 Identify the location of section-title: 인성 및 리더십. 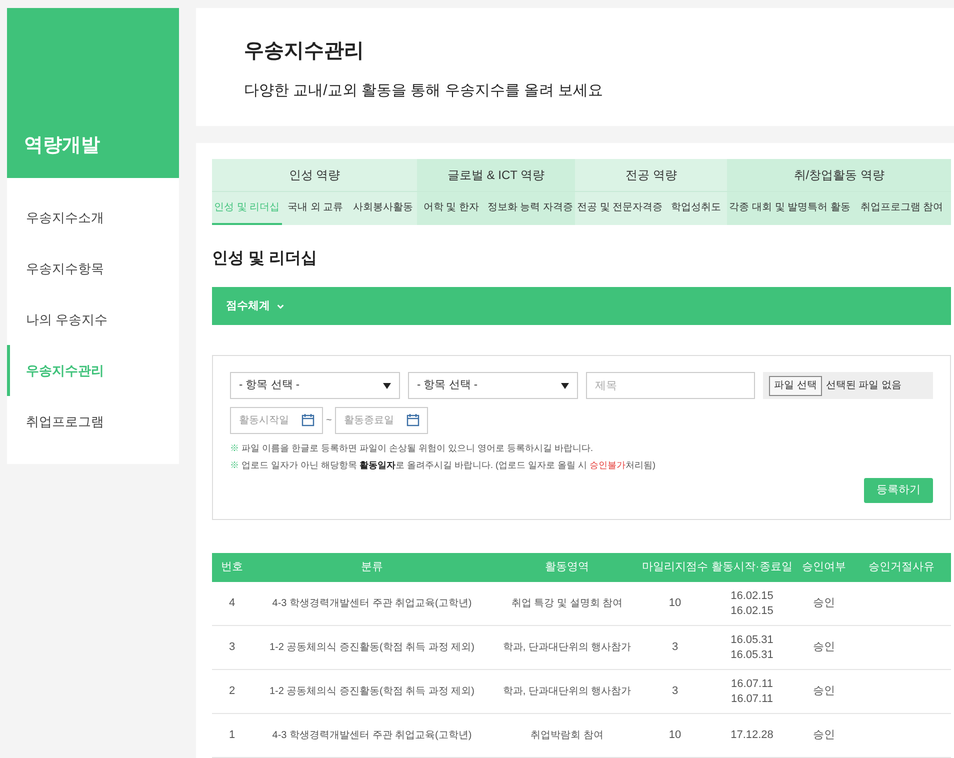
(265, 259).